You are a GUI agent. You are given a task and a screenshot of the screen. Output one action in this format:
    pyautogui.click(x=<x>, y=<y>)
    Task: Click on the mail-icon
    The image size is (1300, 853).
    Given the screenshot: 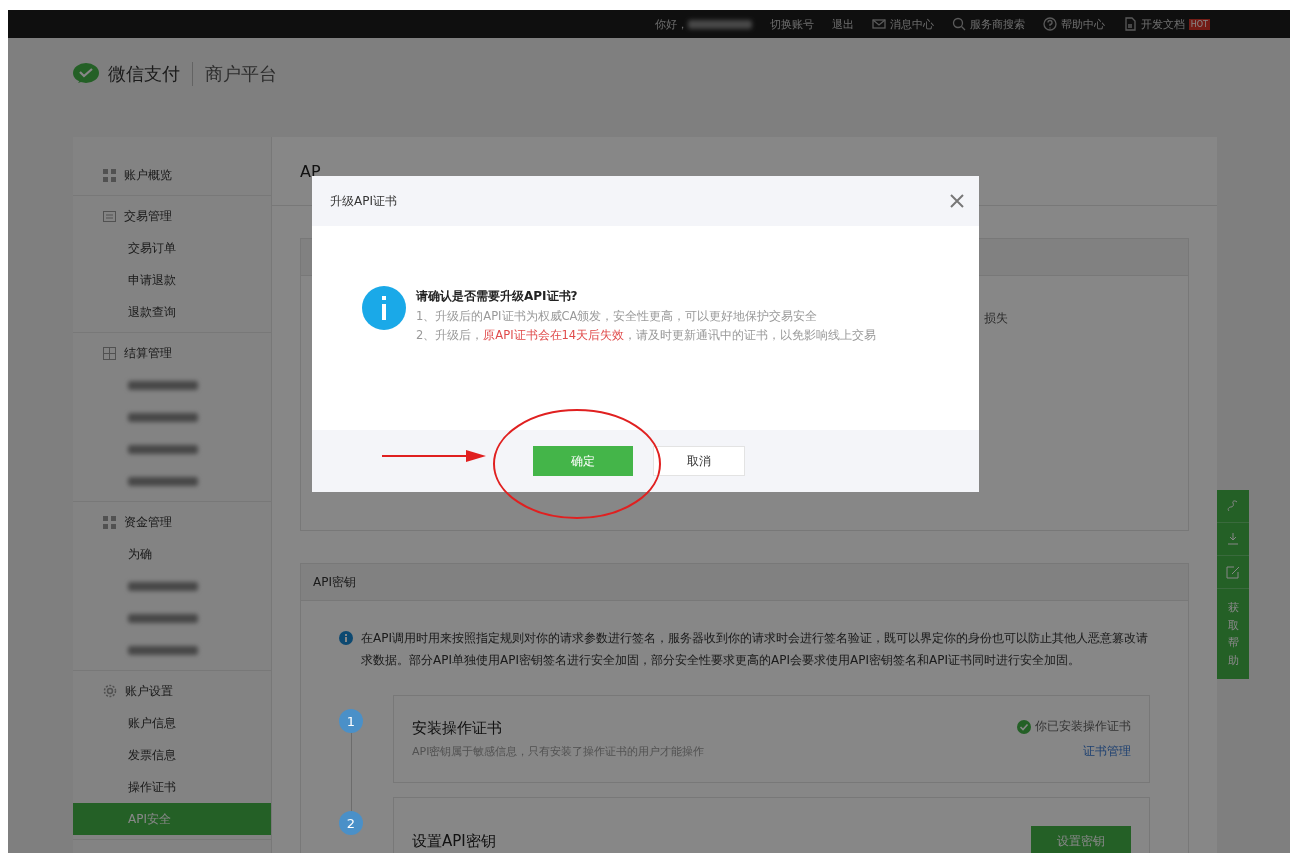 What is the action you would take?
    pyautogui.click(x=878, y=24)
    